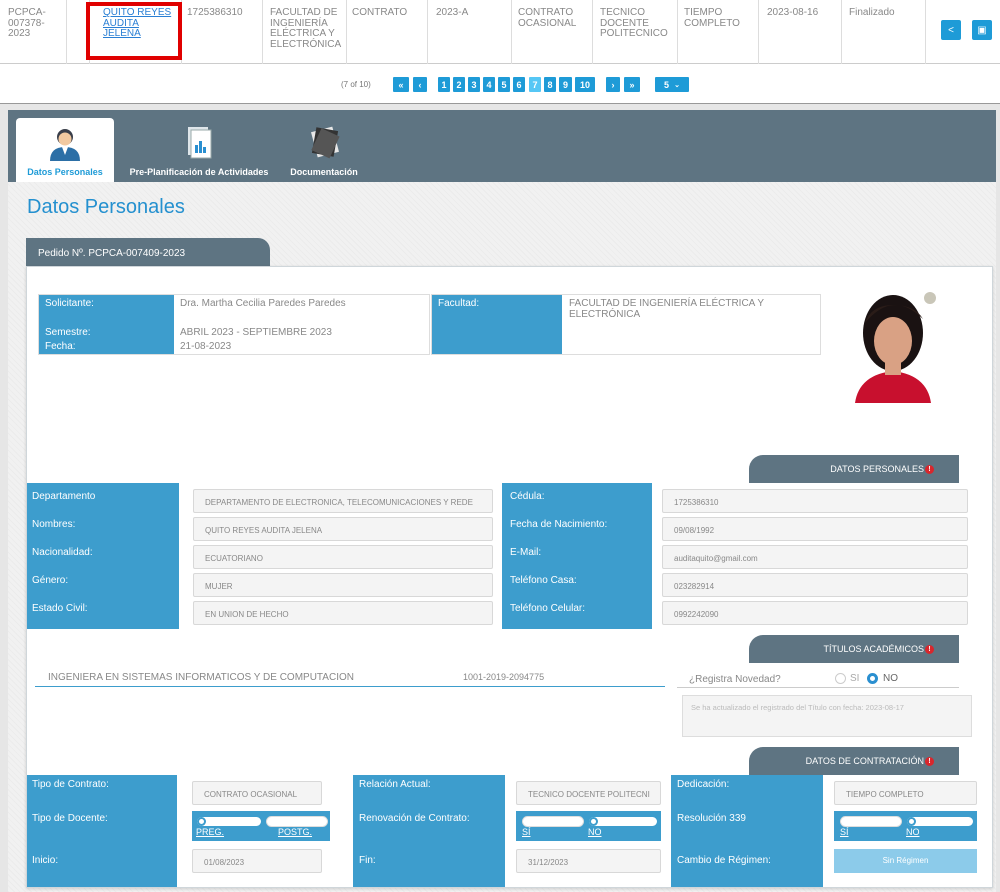  Describe the element at coordinates (106, 207) in the screenshot. I see `page-title: Datos Personales` at that location.